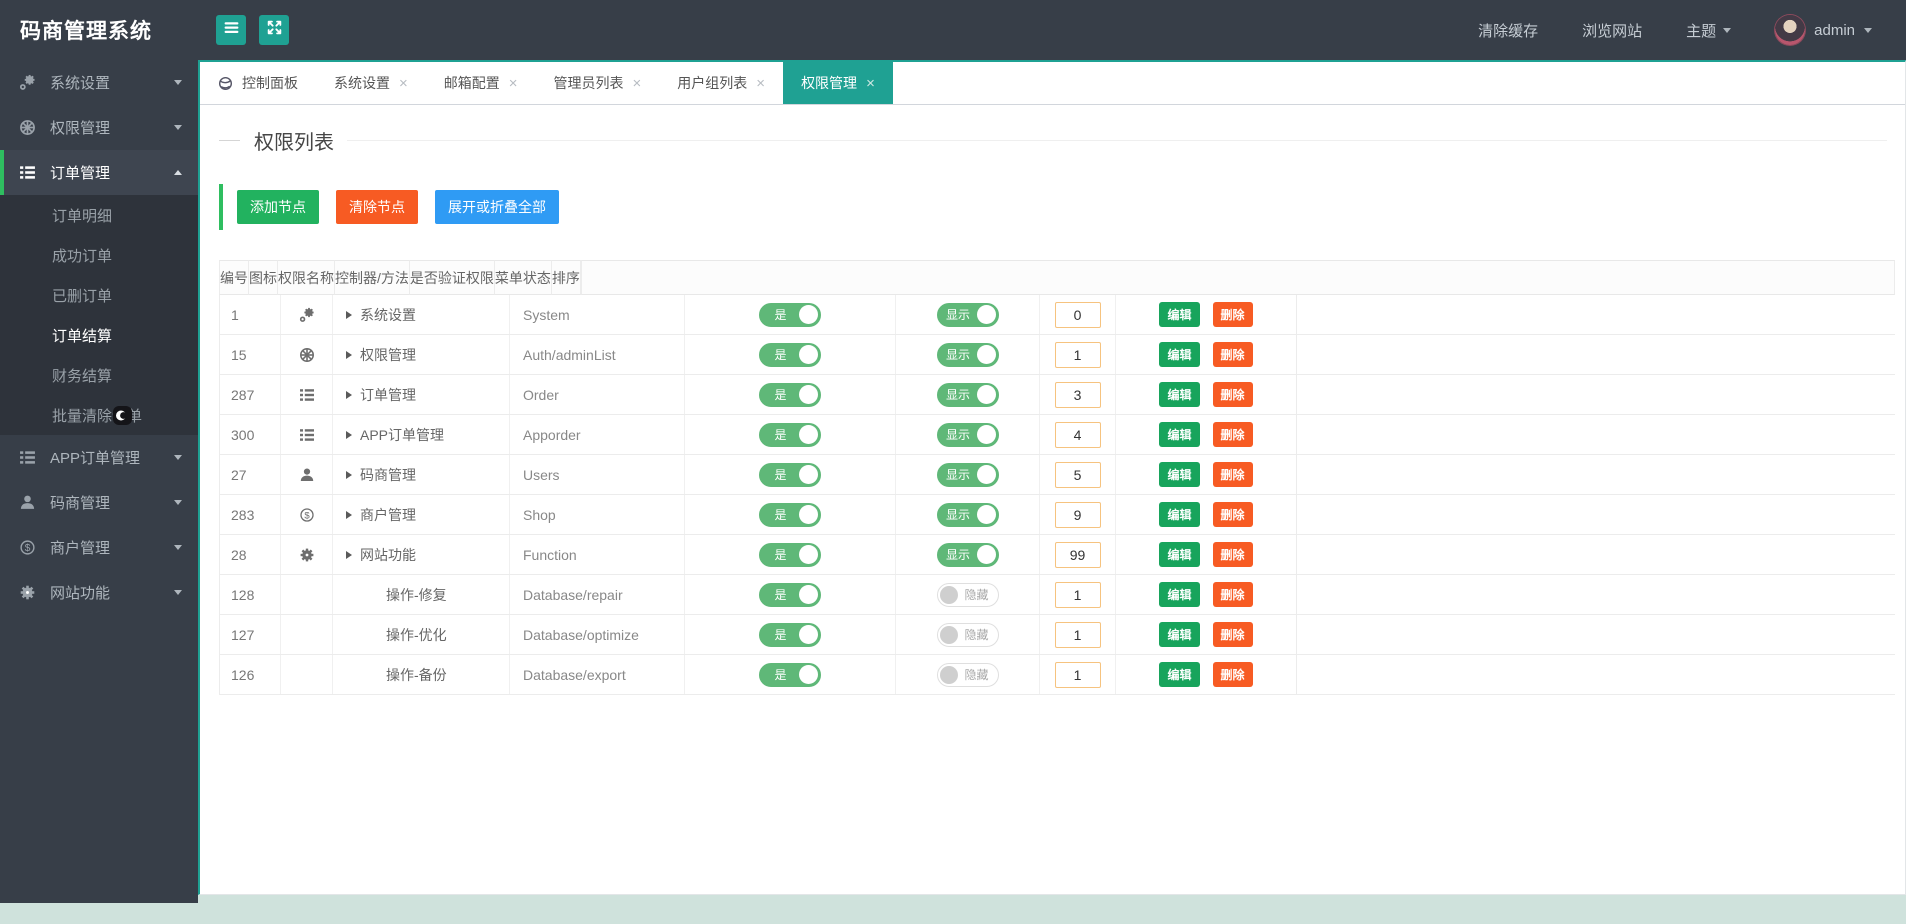  Describe the element at coordinates (420, 674) in the screenshot. I see `cell-name: 操作-备份` at that location.